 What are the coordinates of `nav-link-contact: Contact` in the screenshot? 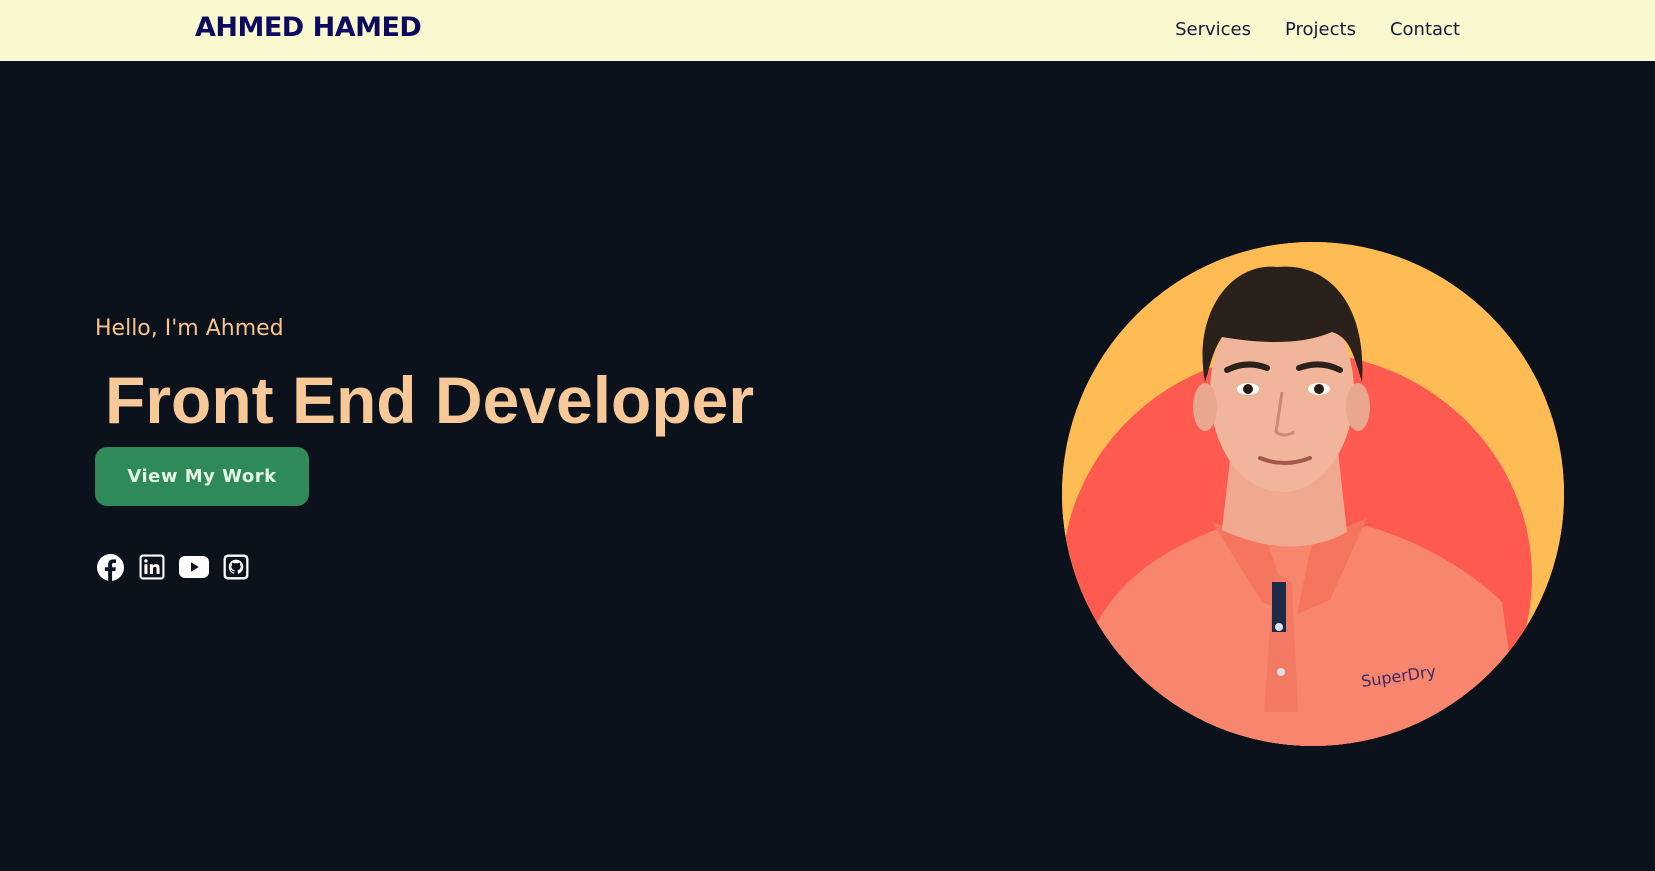 It's located at (1425, 29).